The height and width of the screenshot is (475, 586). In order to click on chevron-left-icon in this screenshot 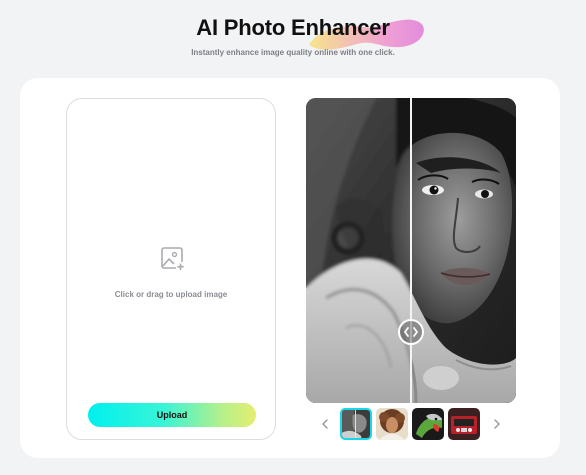, I will do `click(325, 424)`.